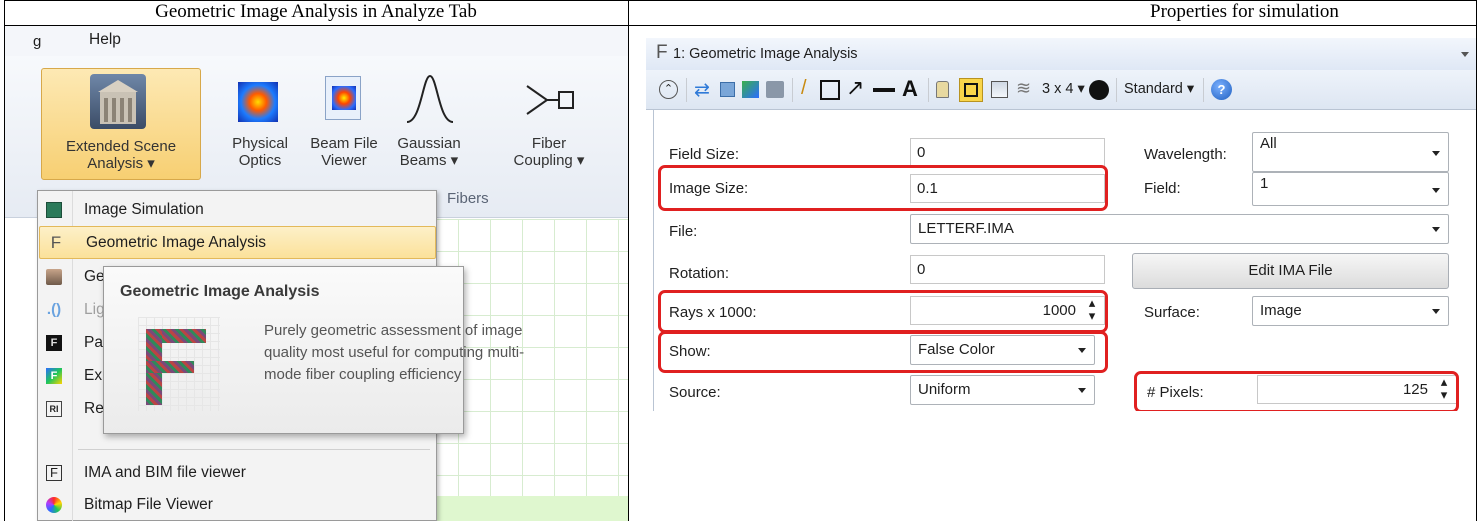 This screenshot has width=1481, height=521. Describe the element at coordinates (1007, 152) in the screenshot. I see `field-size-input: 0` at that location.